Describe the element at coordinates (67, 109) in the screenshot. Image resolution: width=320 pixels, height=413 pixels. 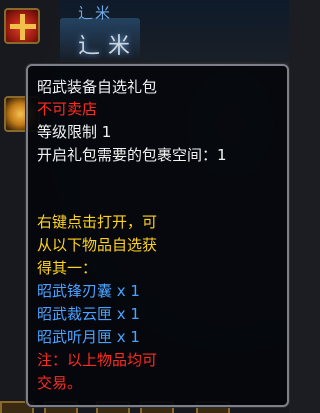
I see `not-sellable-label: 不可卖店` at that location.